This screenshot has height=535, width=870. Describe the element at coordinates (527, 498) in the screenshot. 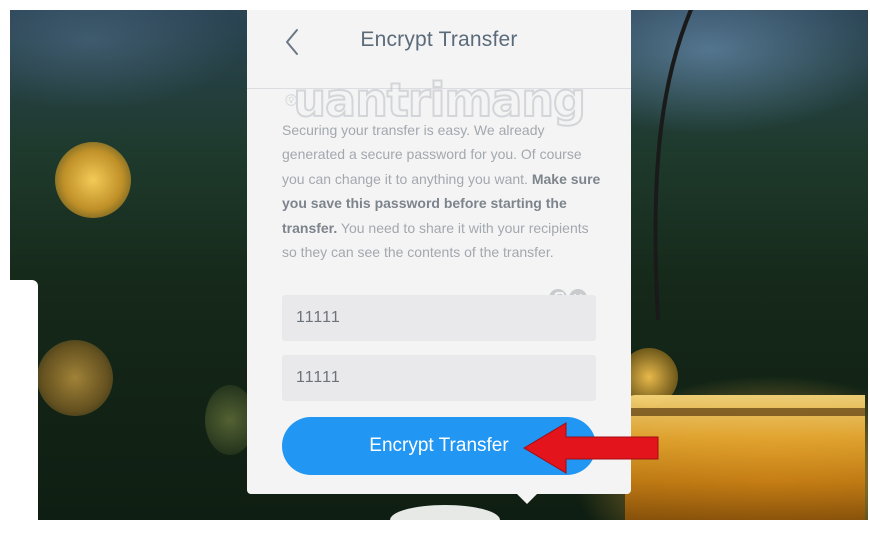

I see `dialog-pointer` at that location.